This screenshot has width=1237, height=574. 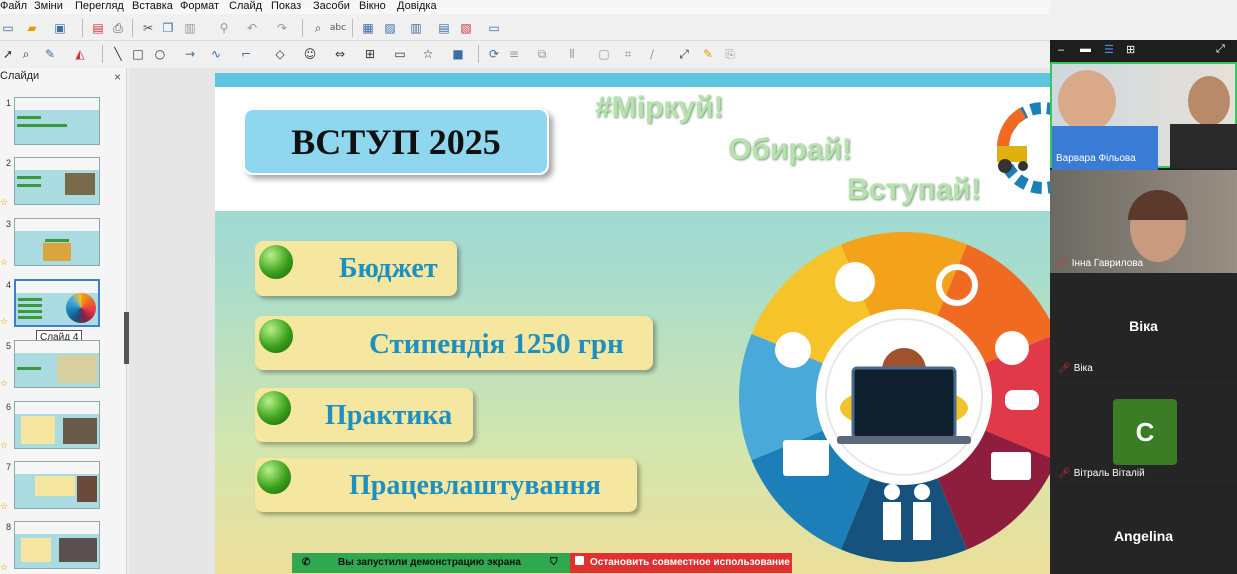 I want to click on shadow-icon: ▢, so click(x=604, y=54).